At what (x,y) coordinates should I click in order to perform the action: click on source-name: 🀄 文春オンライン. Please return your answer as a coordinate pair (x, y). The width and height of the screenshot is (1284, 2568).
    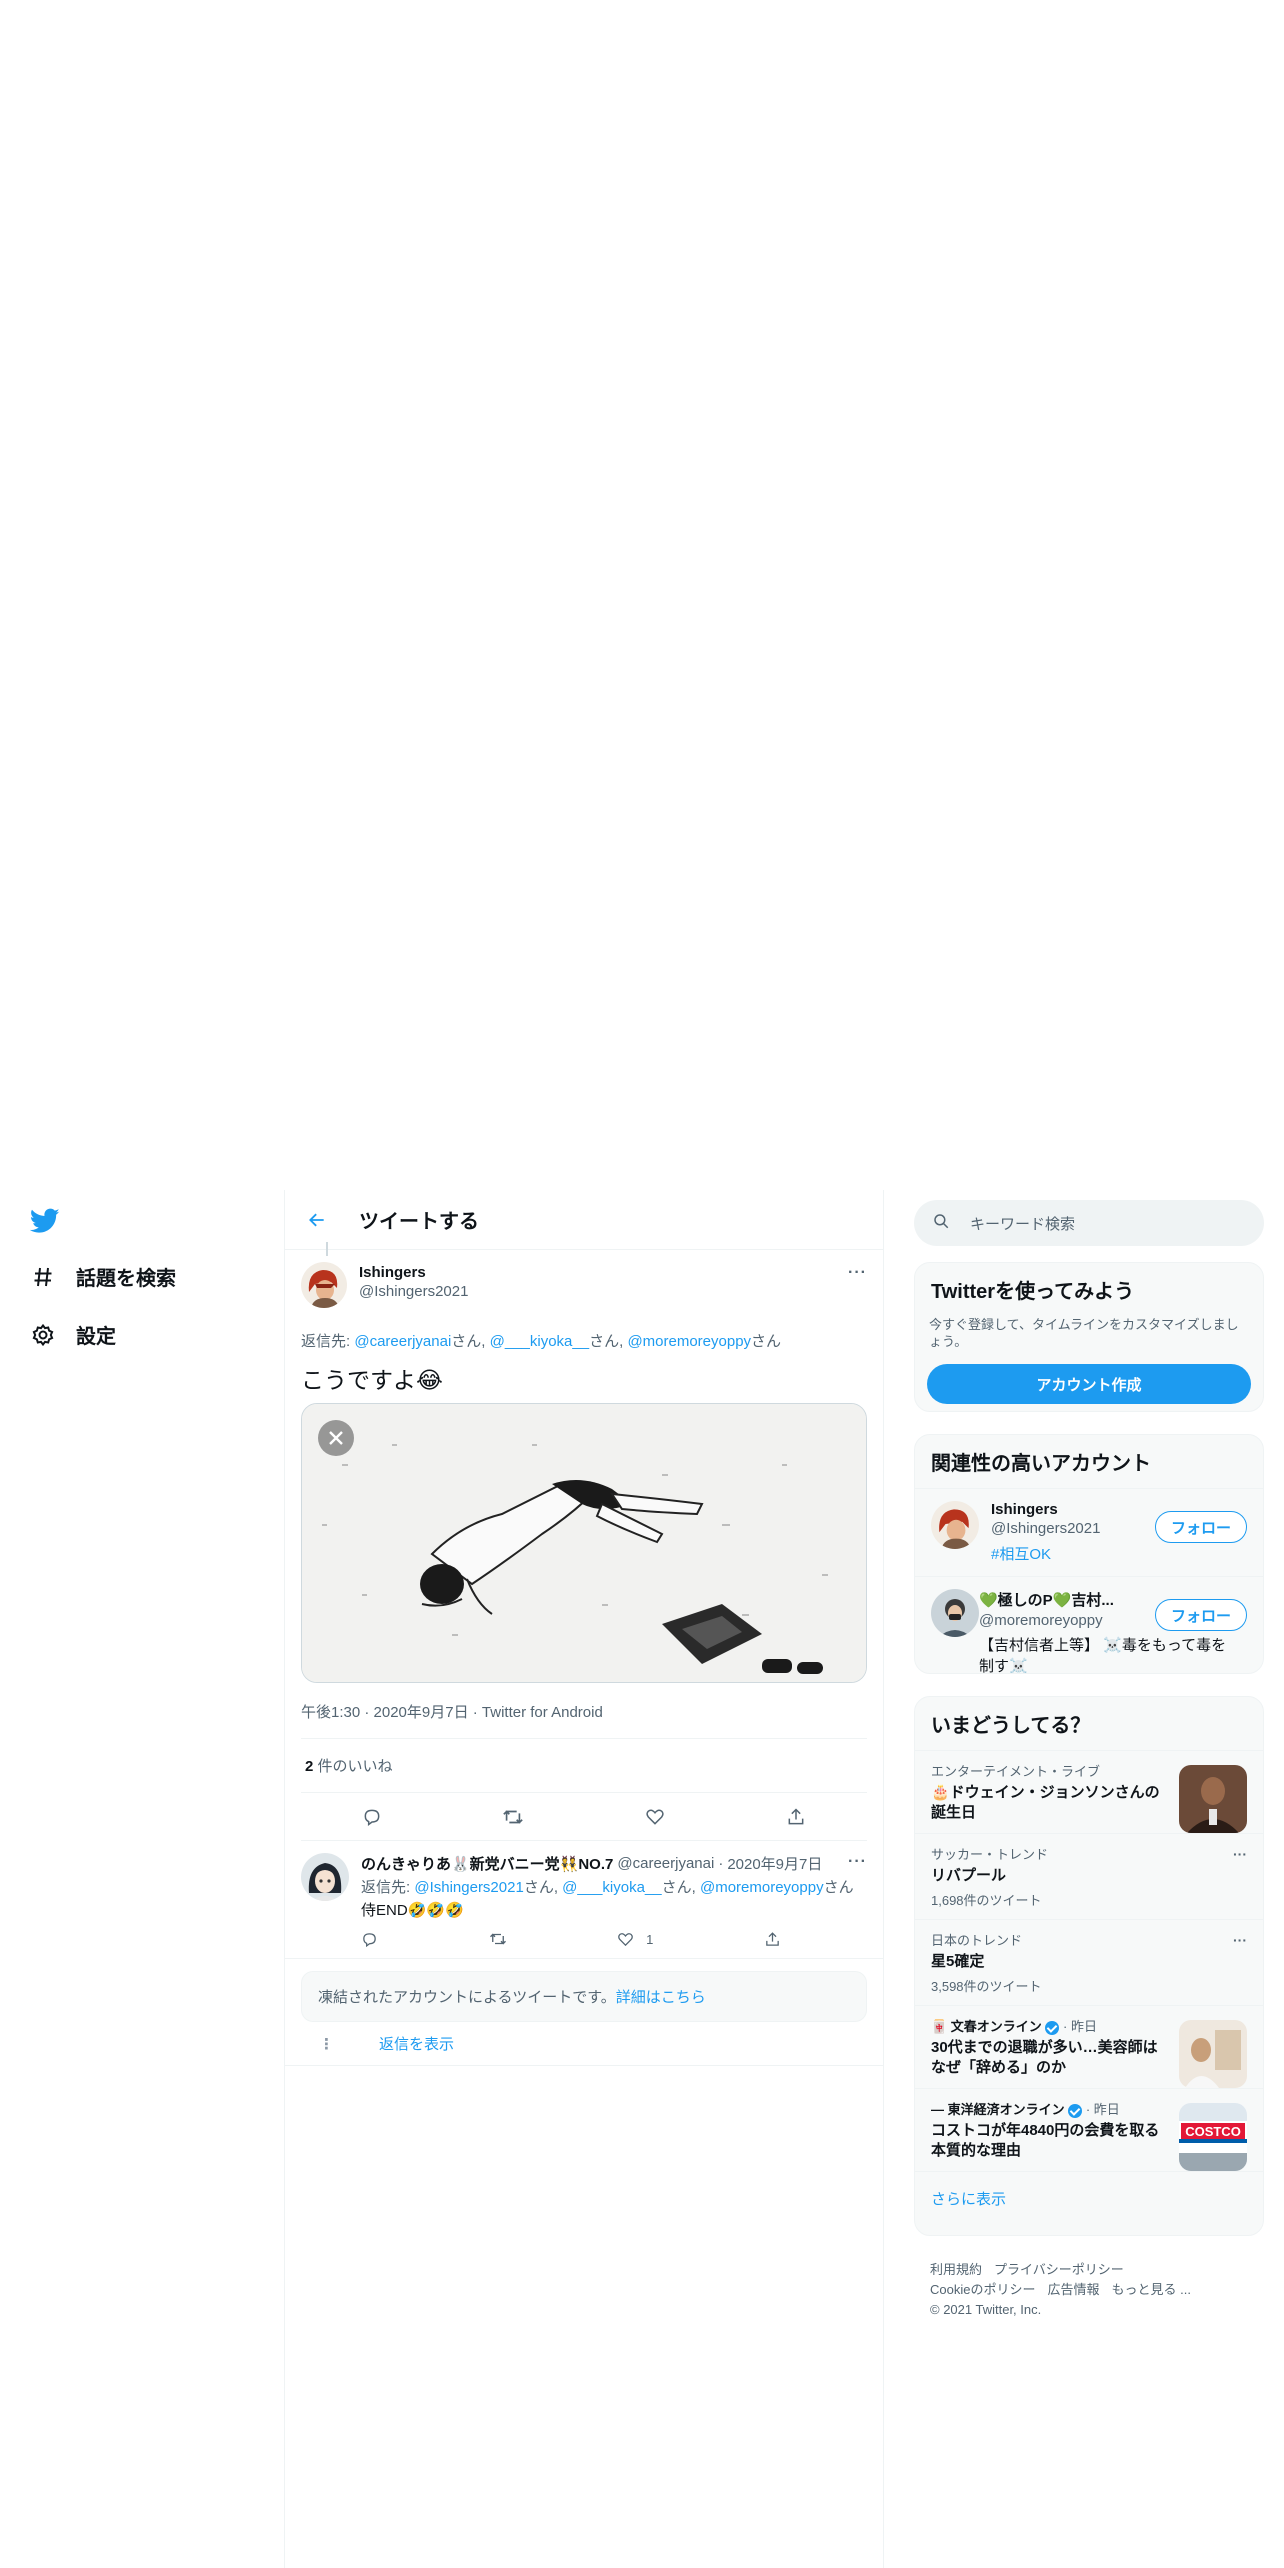
    Looking at the image, I should click on (986, 2026).